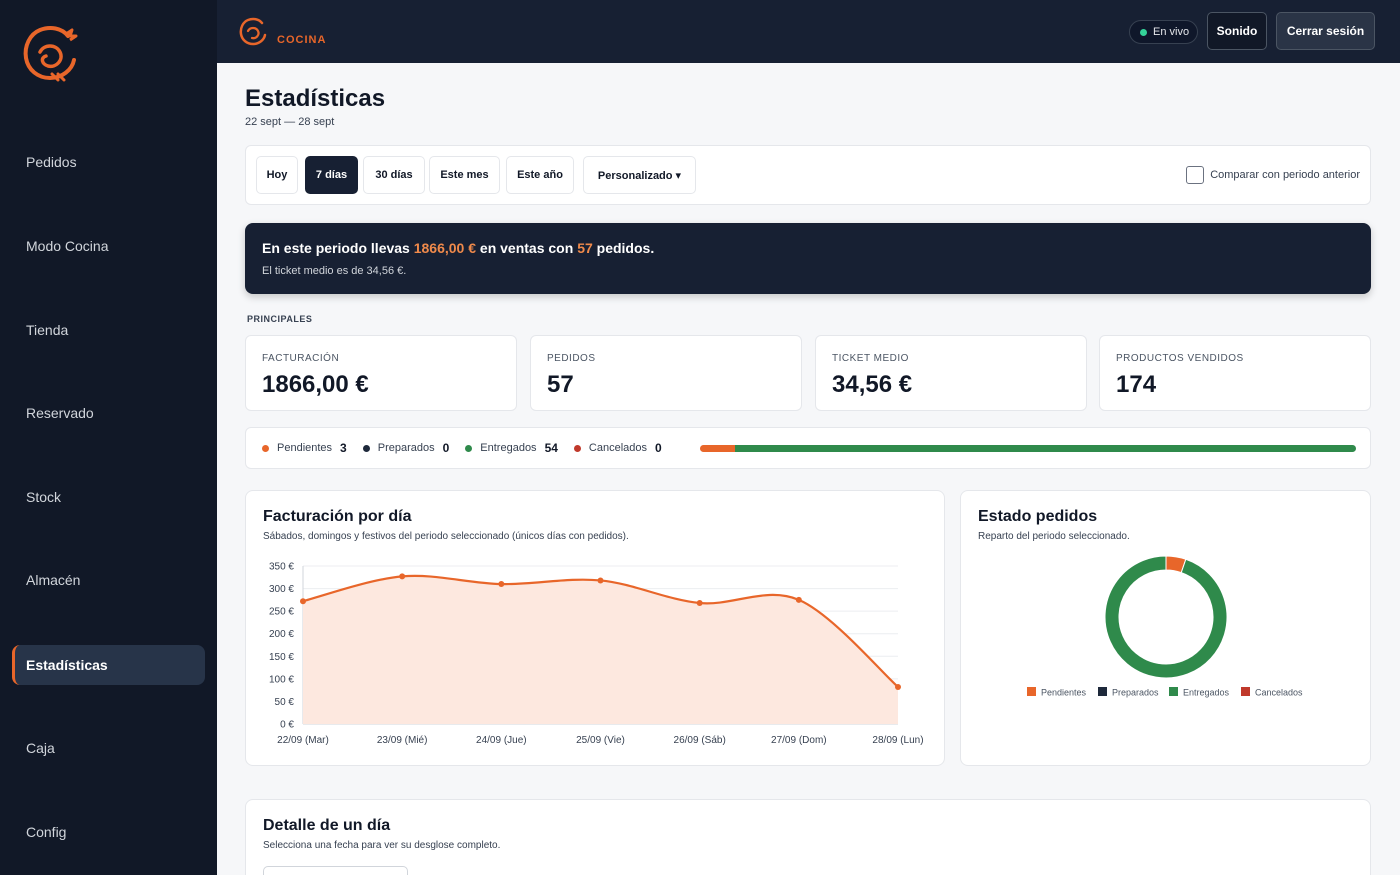 The width and height of the screenshot is (1400, 875). I want to click on filter-button-2: 30 días, so click(394, 175).